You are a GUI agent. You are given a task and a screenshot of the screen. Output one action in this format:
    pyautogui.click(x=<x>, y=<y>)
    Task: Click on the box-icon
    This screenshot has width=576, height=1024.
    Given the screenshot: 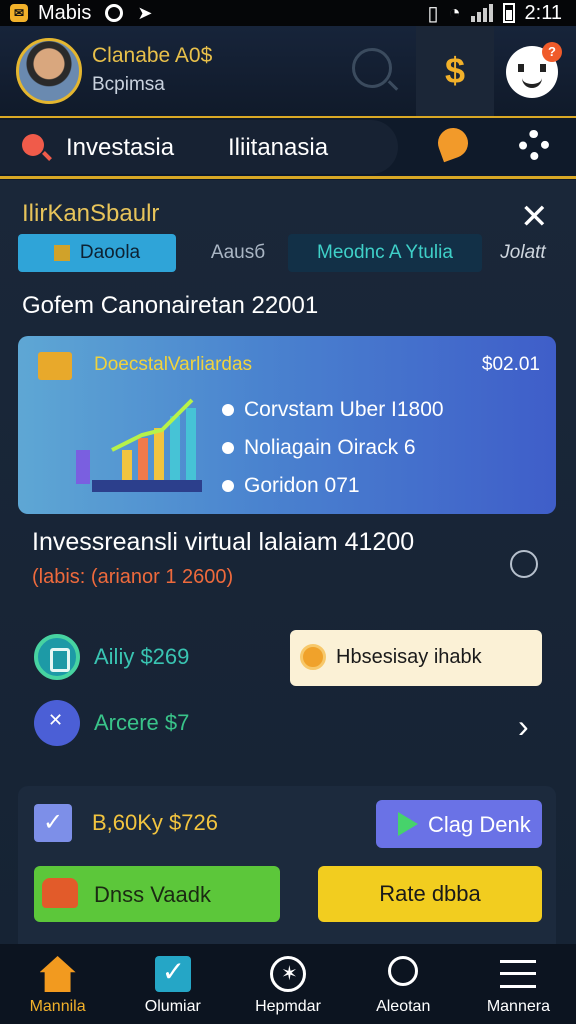 What is the action you would take?
    pyautogui.click(x=55, y=366)
    